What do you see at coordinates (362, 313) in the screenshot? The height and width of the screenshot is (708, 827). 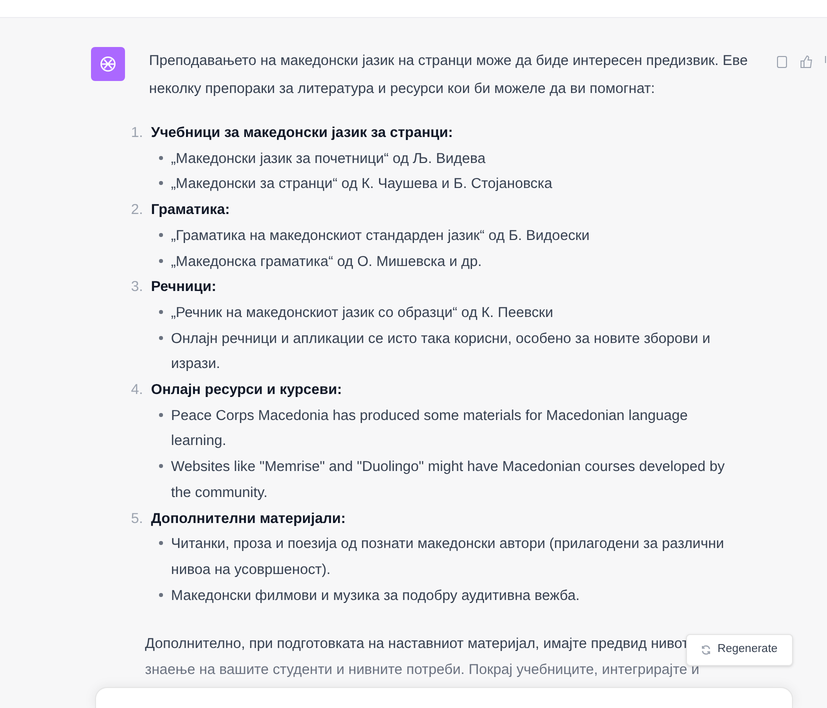 I see `list-item-text: „Речник на македонскиот јазик со образци“ од К. Пеевски` at bounding box center [362, 313].